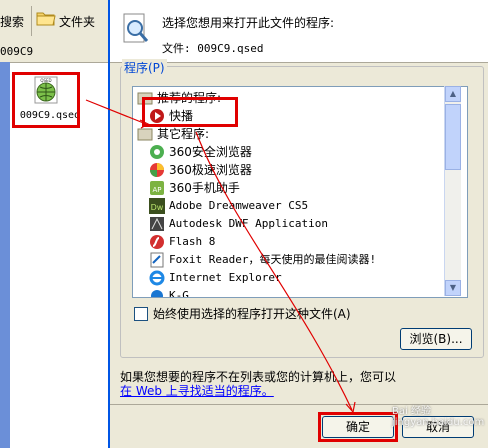 The width and height of the screenshot is (488, 448). What do you see at coordinates (116, 112) in the screenshot?
I see `arrow-file-to-qvod` at bounding box center [116, 112].